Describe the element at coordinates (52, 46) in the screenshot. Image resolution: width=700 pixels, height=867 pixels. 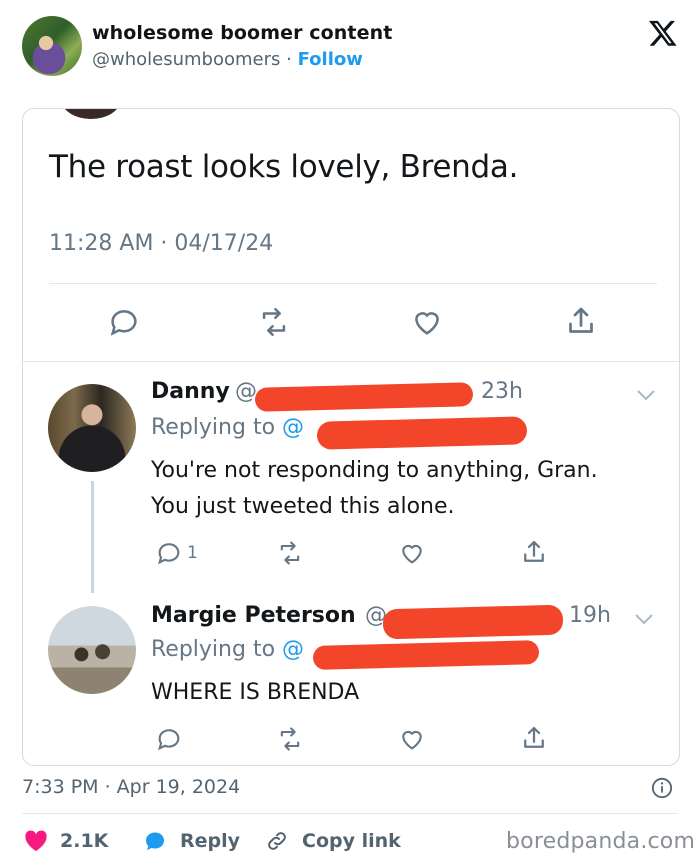
I see `account-avatar` at that location.